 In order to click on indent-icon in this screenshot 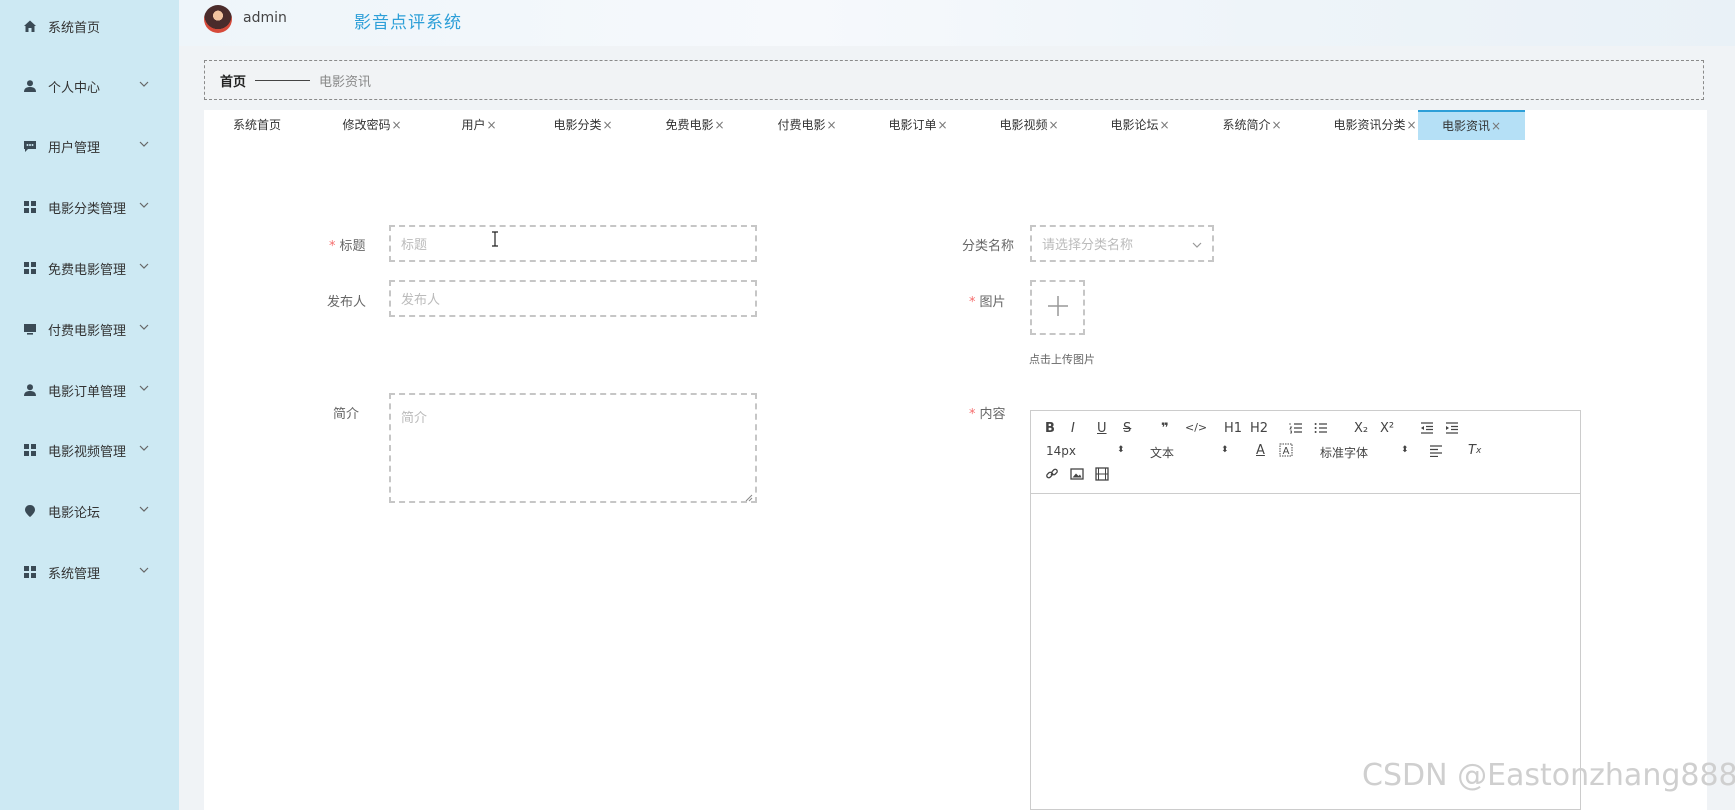, I will do `click(1452, 428)`.